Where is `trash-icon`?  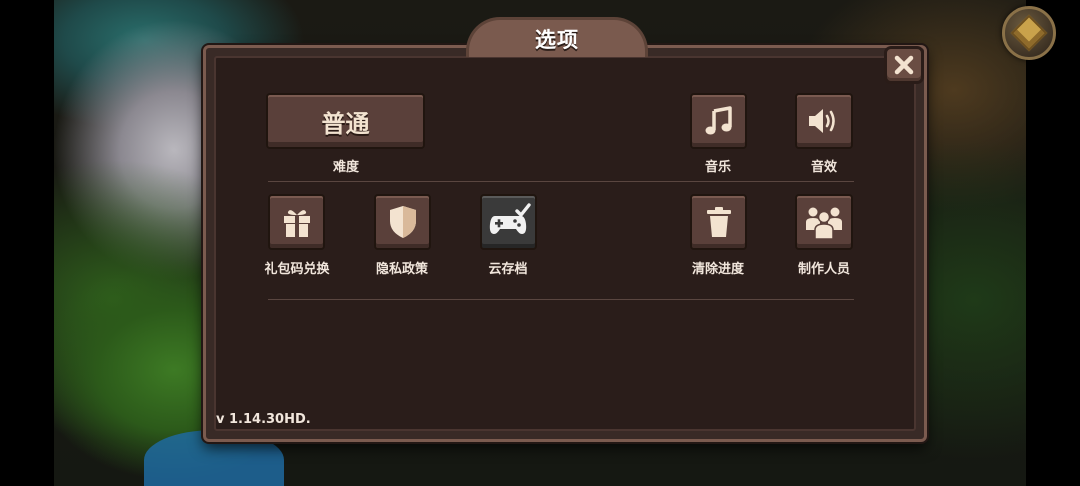
trash-icon is located at coordinates (718, 222).